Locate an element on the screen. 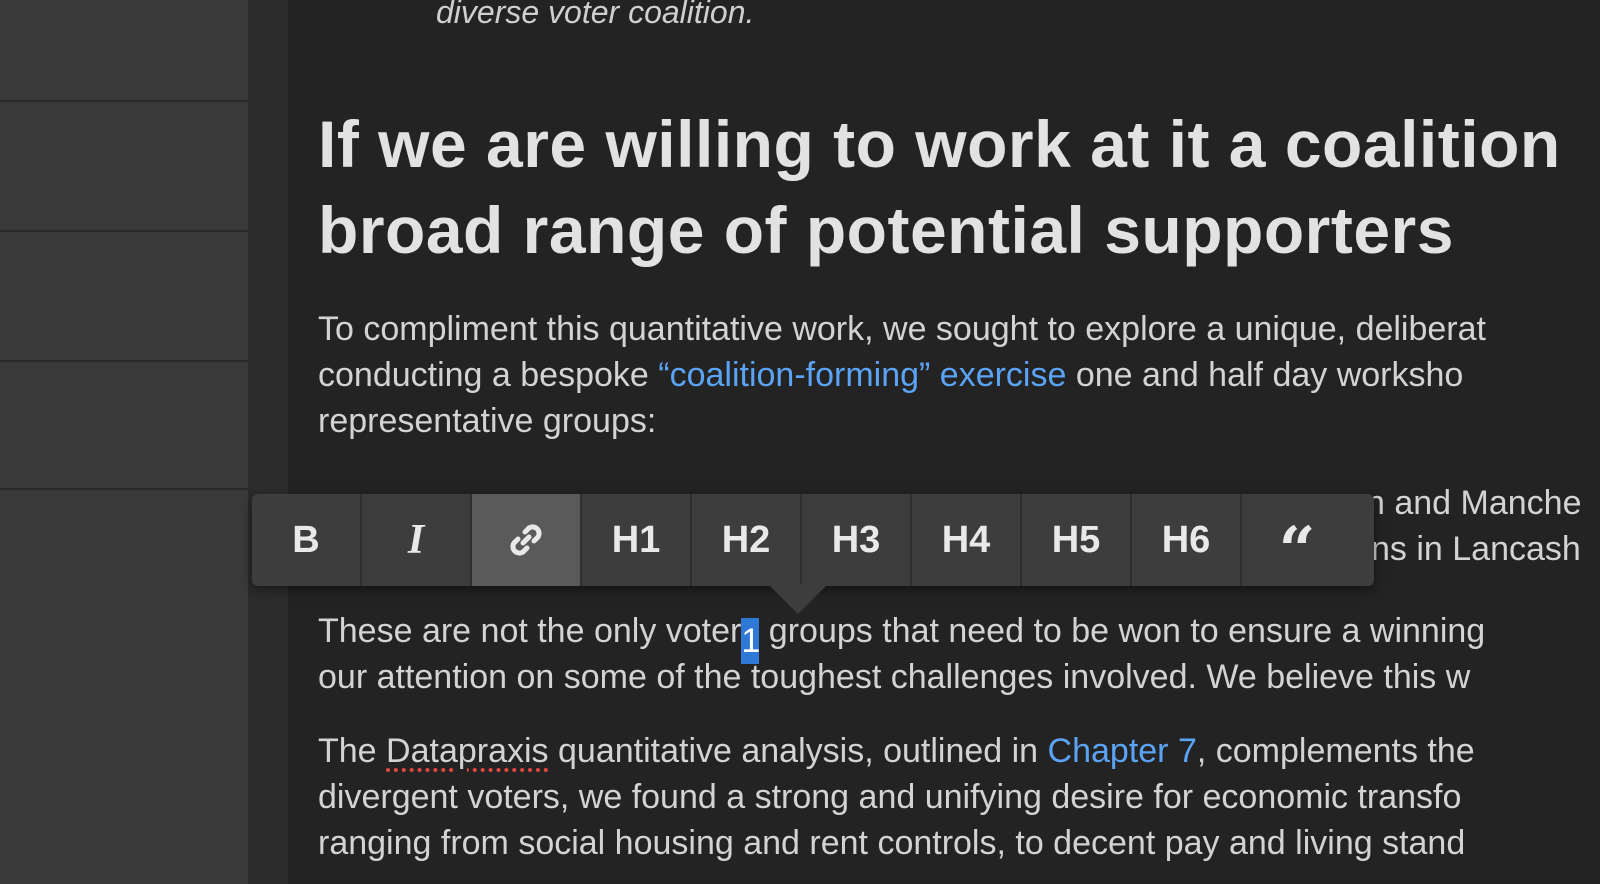 The image size is (1600, 884). italic-label: I is located at coordinates (416, 540).